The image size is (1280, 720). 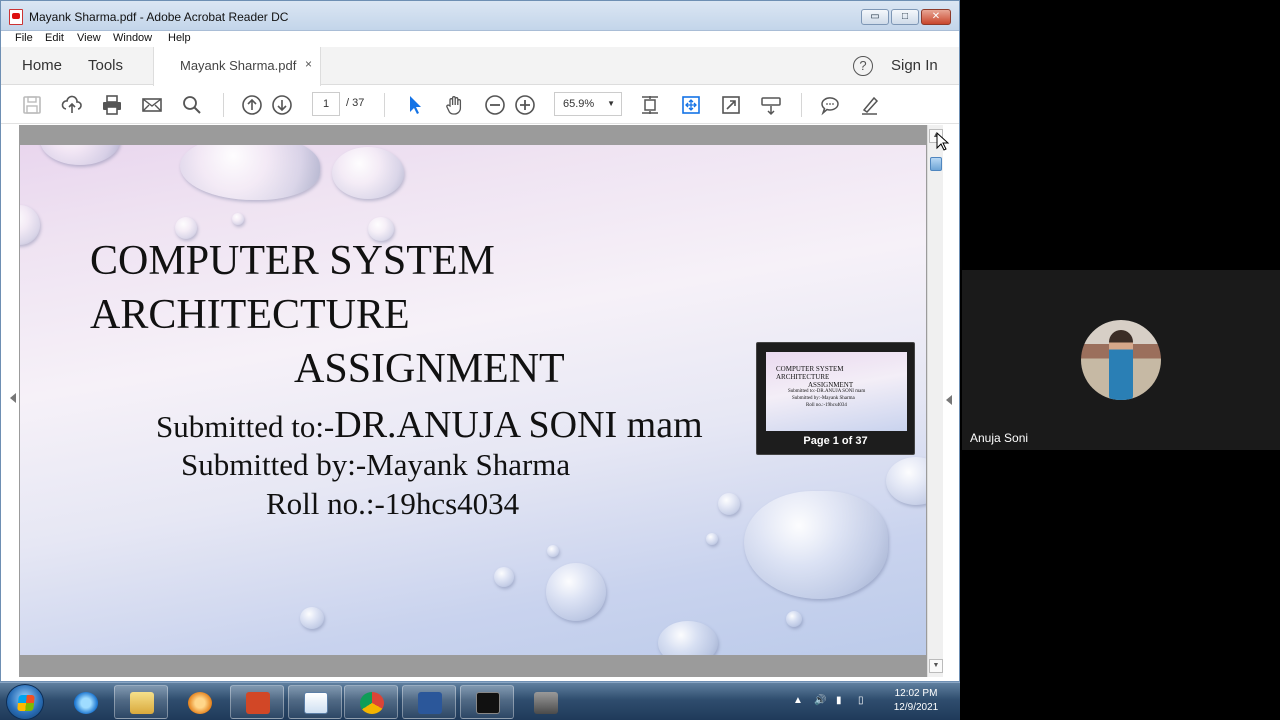 What do you see at coordinates (252, 105) in the screenshot?
I see `previous-page-icon` at bounding box center [252, 105].